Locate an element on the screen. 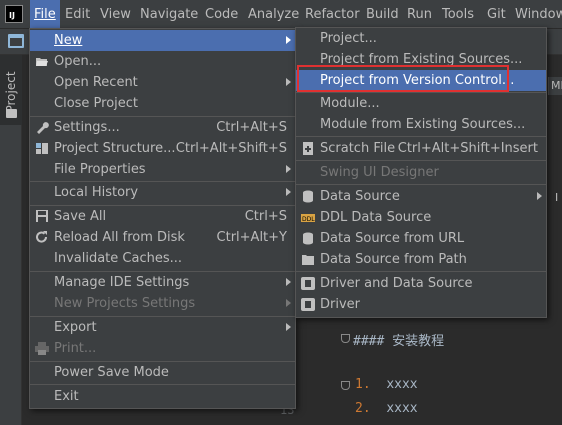 The height and width of the screenshot is (425, 562). save-icon is located at coordinates (42, 216).